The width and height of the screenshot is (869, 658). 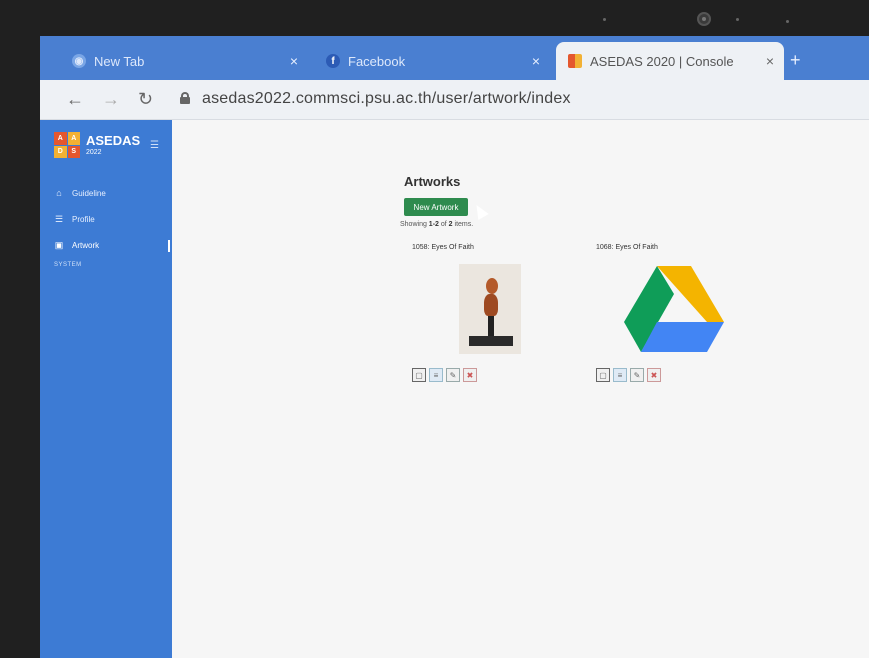 I want to click on image-icon: ▣, so click(x=59, y=244).